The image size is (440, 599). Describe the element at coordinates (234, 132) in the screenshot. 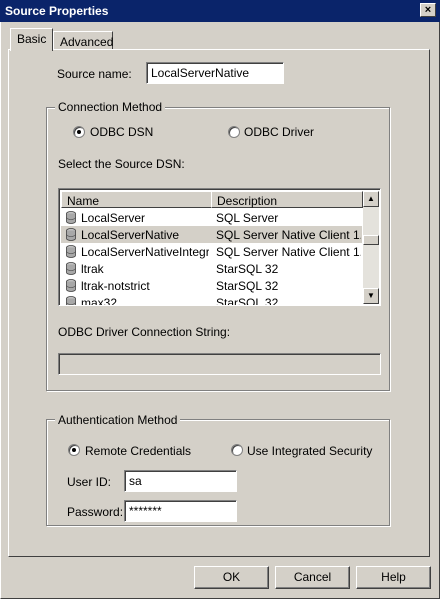

I see `odbc-driver-radio` at that location.